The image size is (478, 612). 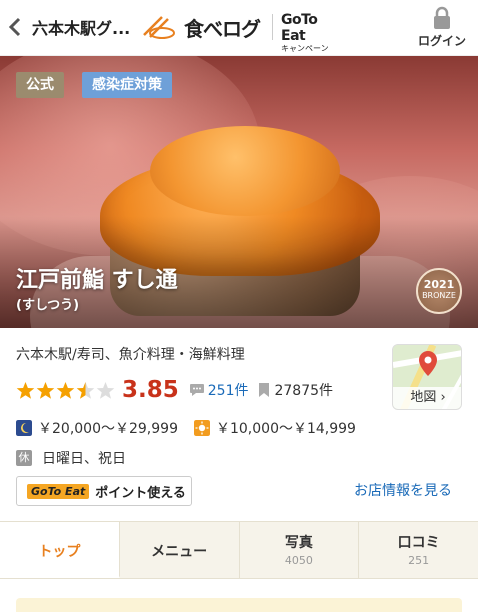 I want to click on lock-icon, so click(x=442, y=17).